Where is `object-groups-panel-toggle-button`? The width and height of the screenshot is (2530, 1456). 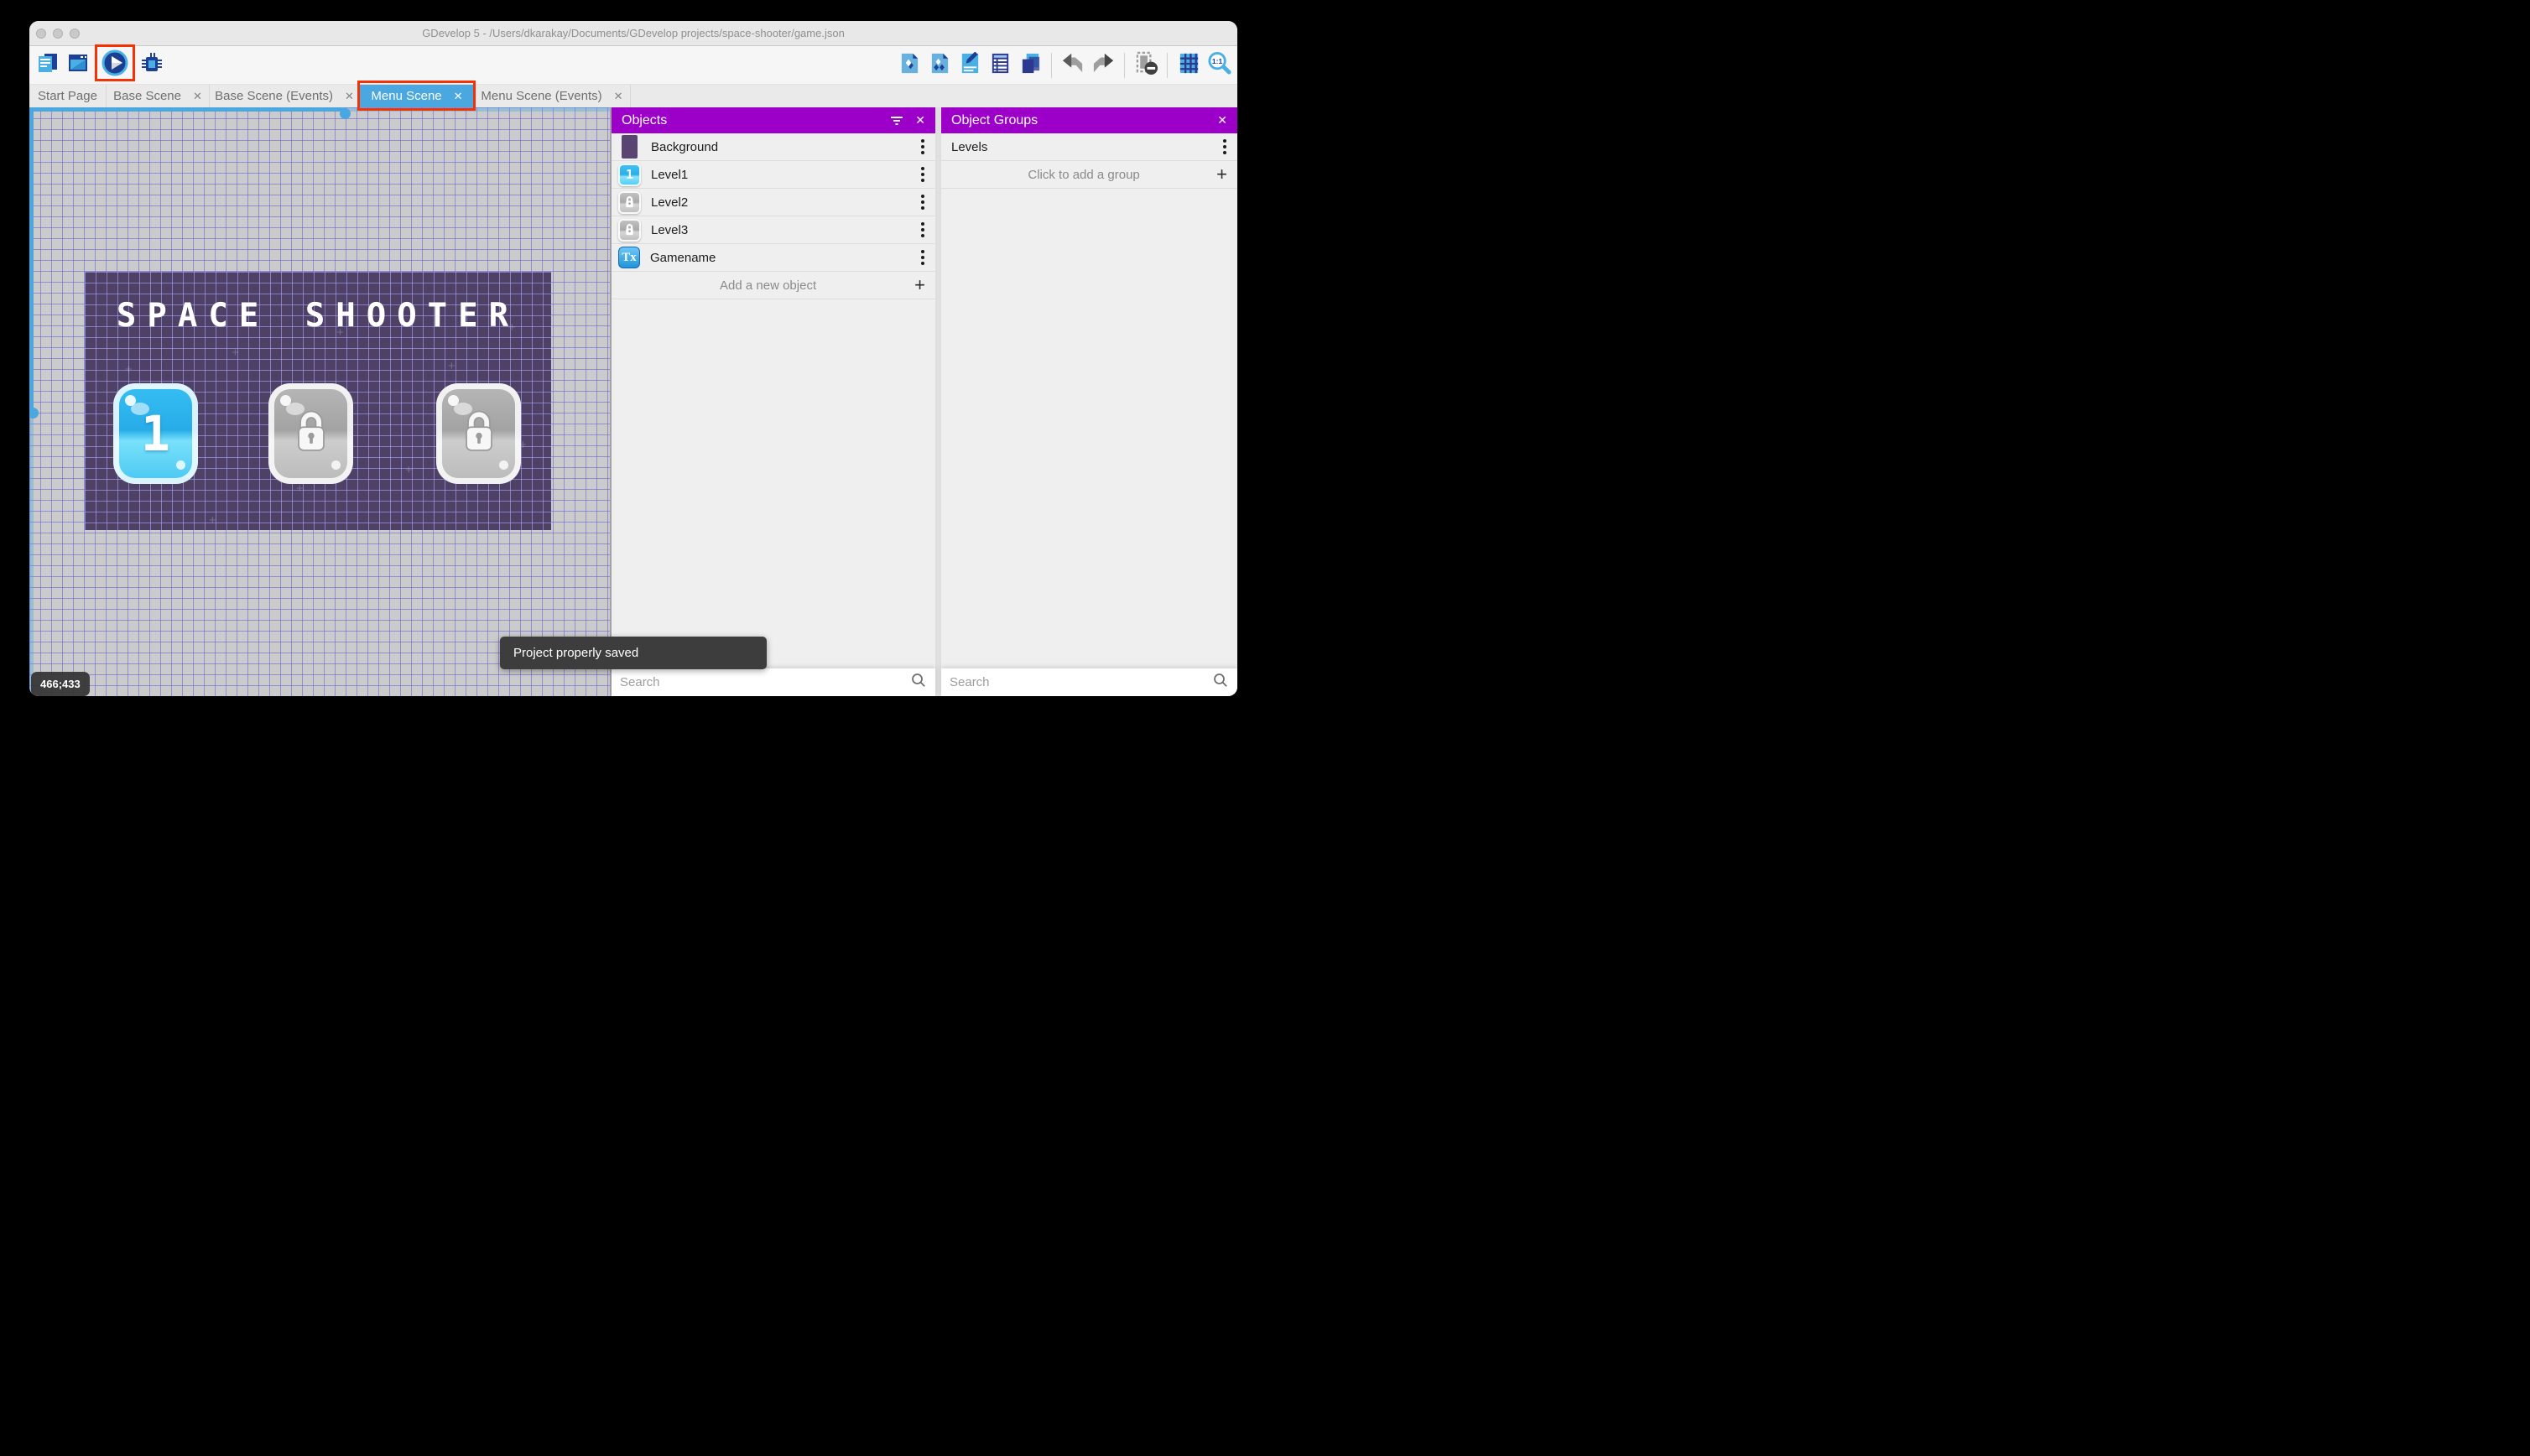 object-groups-panel-toggle-button is located at coordinates (940, 65).